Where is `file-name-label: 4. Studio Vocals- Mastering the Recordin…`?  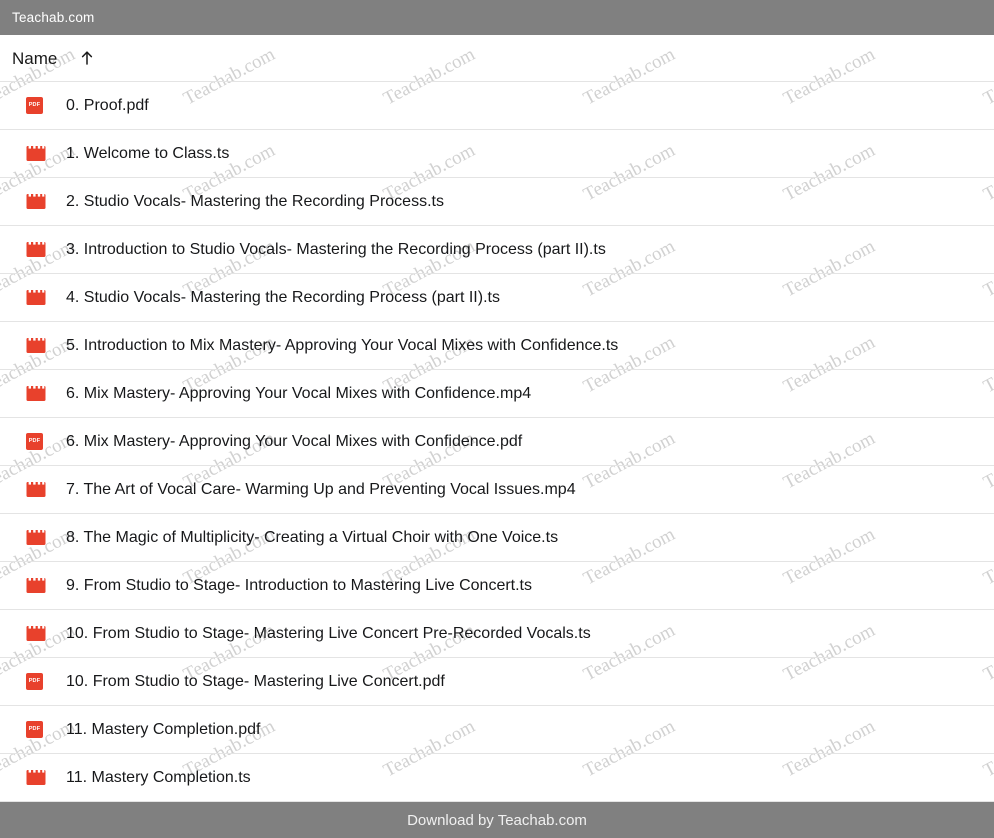 file-name-label: 4. Studio Vocals- Mastering the Recordin… is located at coordinates (283, 297).